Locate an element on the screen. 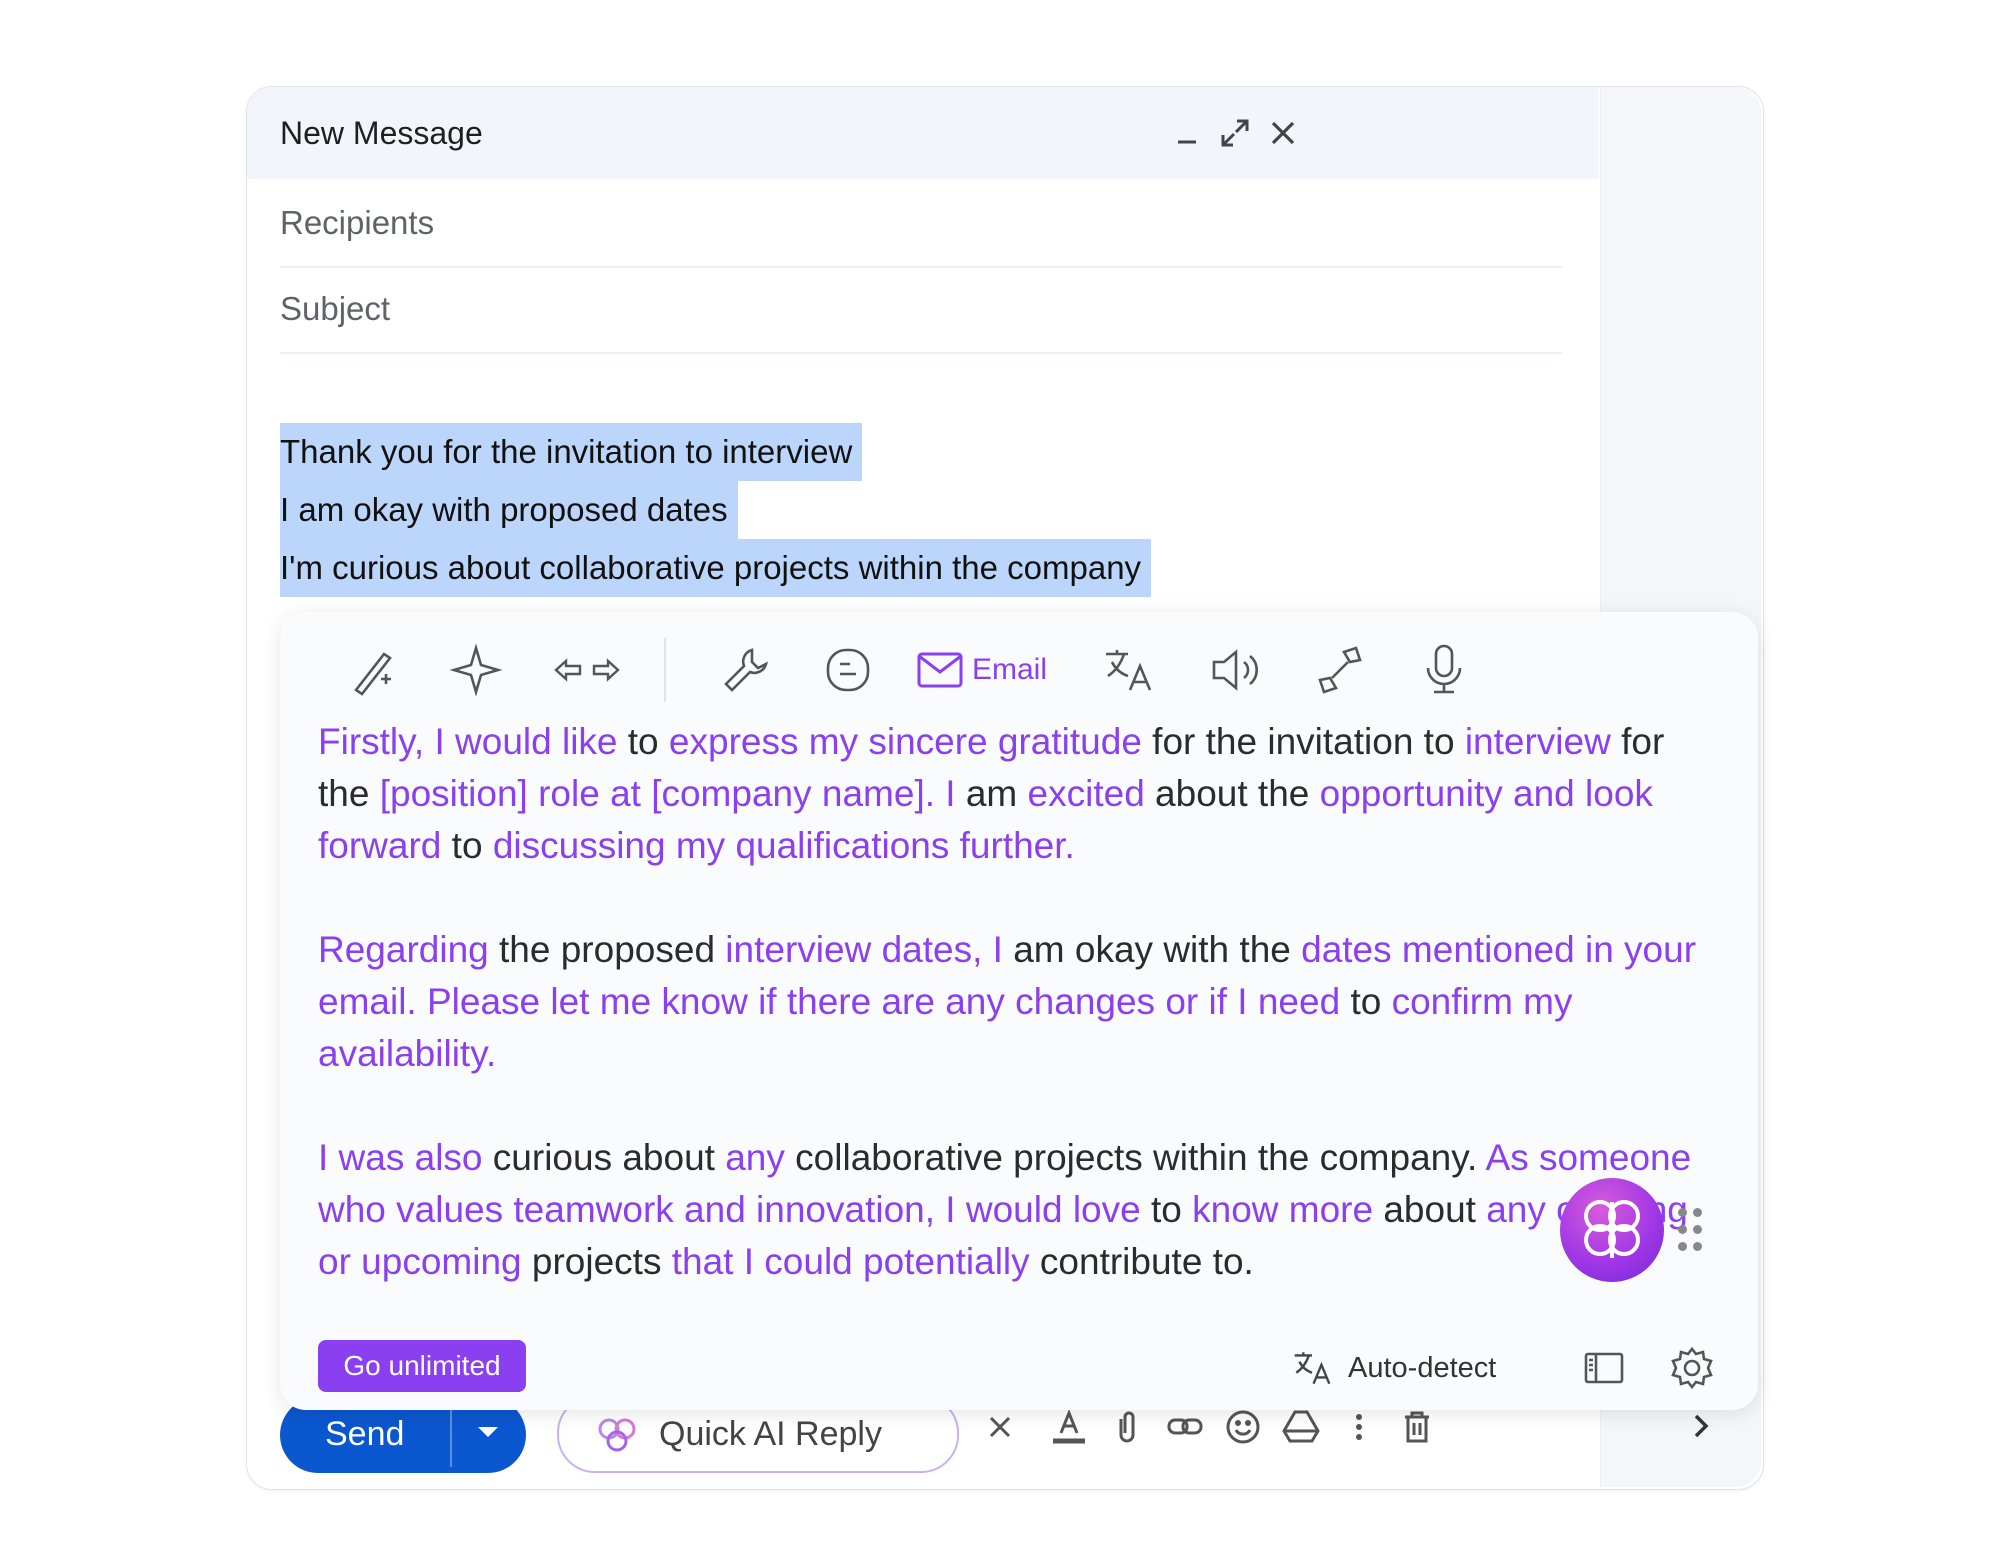 The image size is (2000, 1566). link-icon is located at coordinates (1185, 1427).